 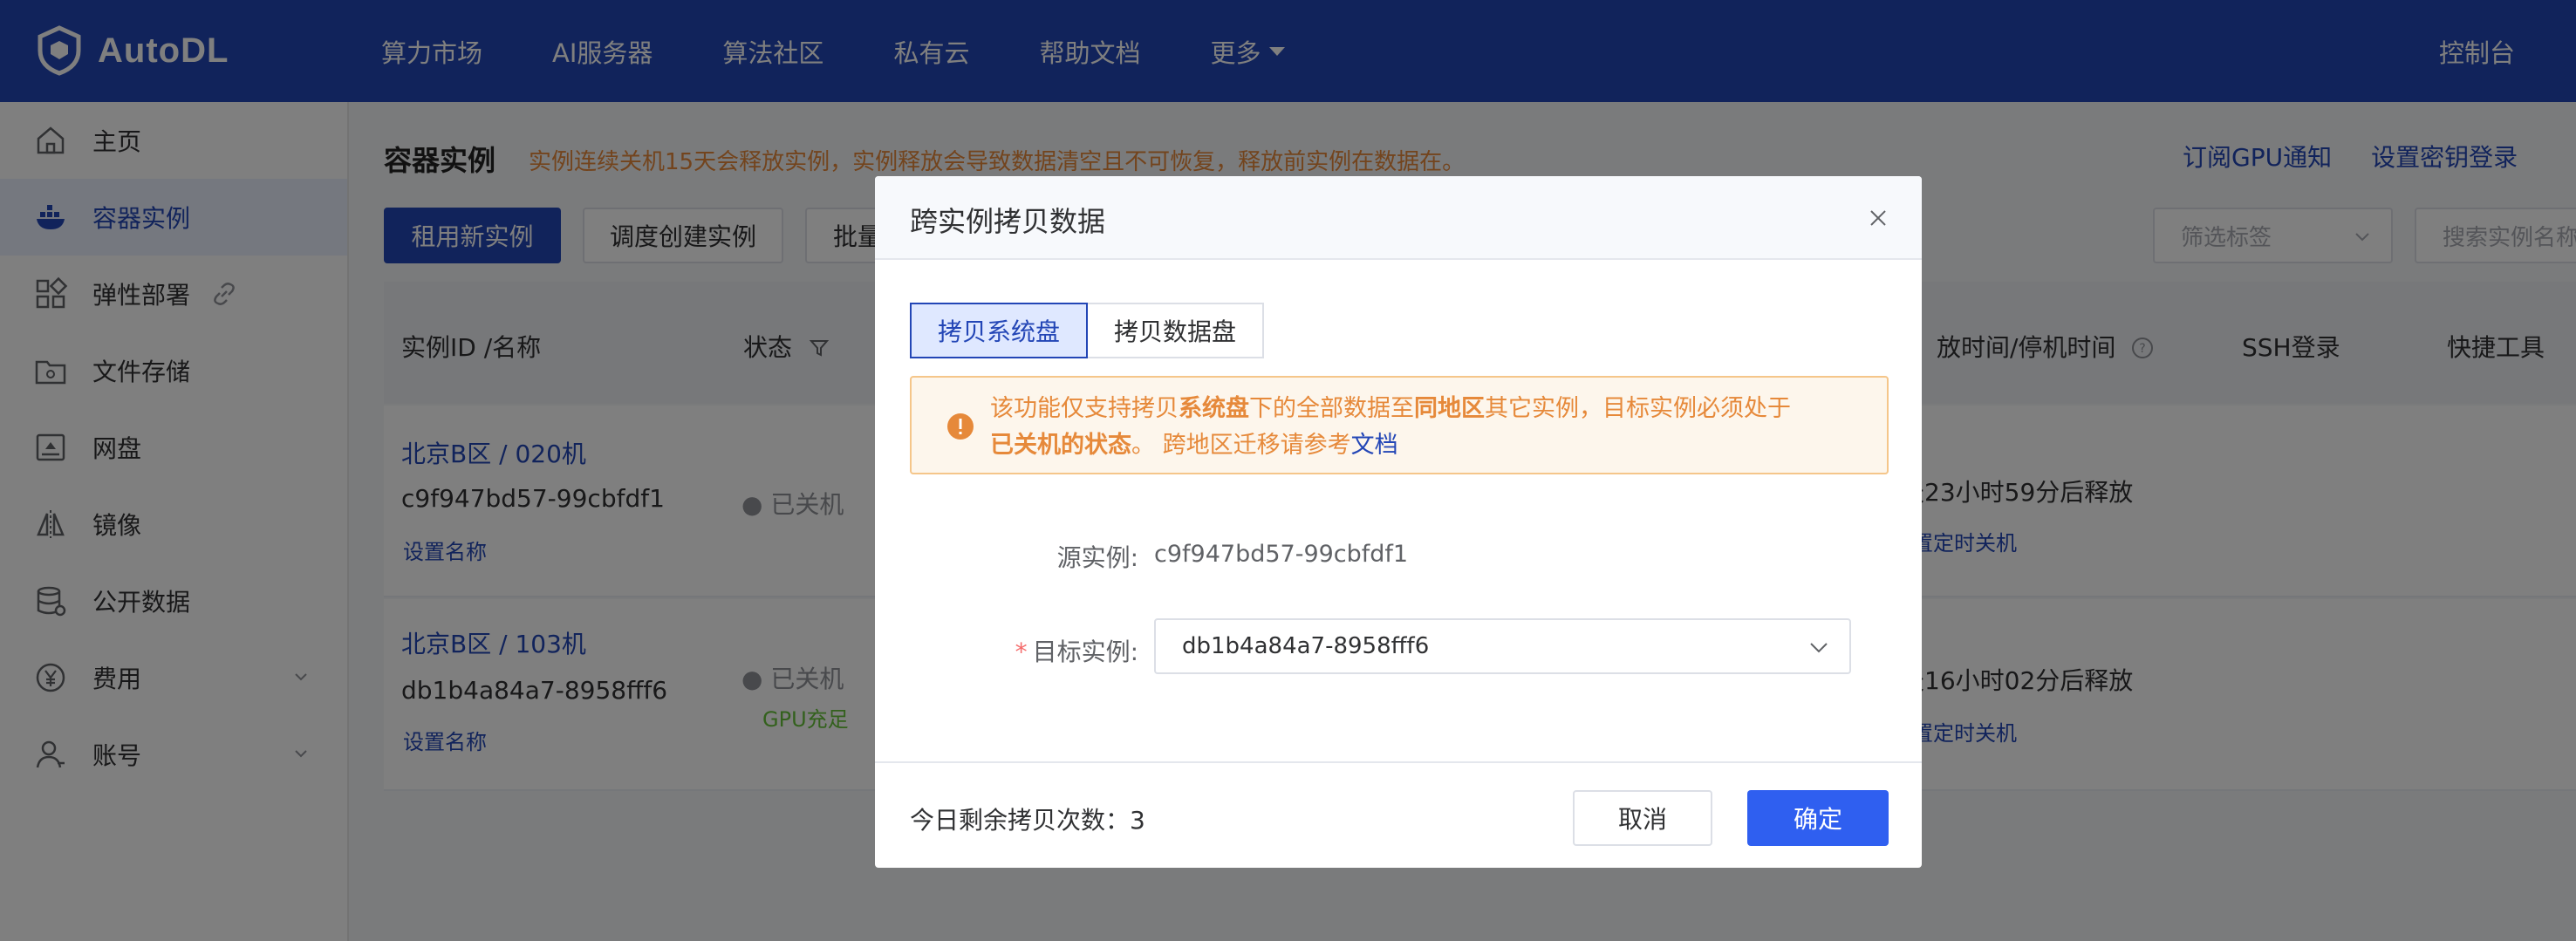 What do you see at coordinates (1084, 408) in the screenshot?
I see `alert-text-part: 该功能仅支持拷贝` at bounding box center [1084, 408].